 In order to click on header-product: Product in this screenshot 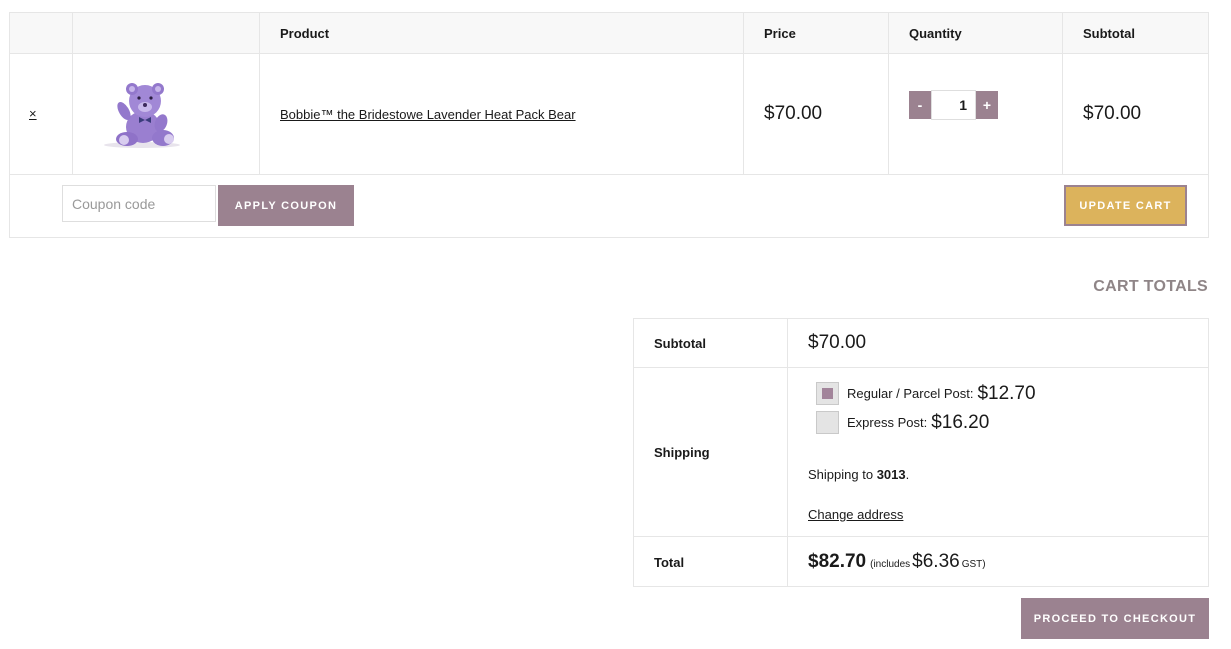, I will do `click(502, 33)`.